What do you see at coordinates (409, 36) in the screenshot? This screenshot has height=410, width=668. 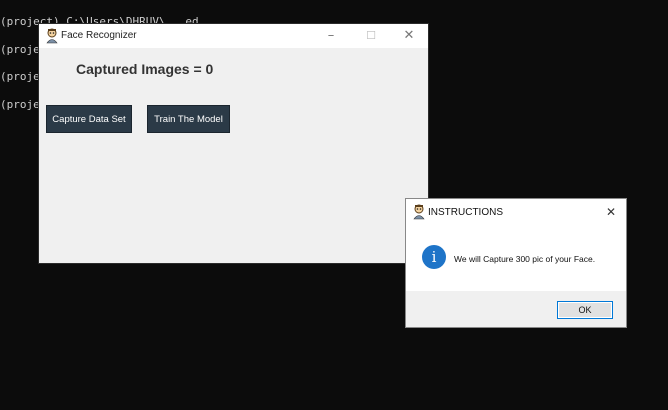 I see `close-button: ✕` at bounding box center [409, 36].